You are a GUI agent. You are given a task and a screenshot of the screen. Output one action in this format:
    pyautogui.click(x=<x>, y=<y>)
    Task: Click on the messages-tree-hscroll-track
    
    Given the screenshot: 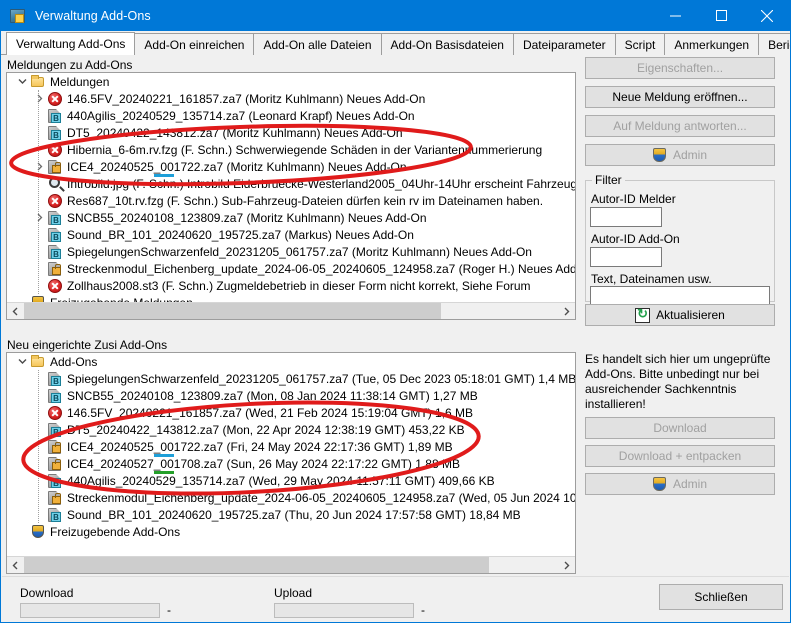 What is the action you would take?
    pyautogui.click(x=291, y=311)
    